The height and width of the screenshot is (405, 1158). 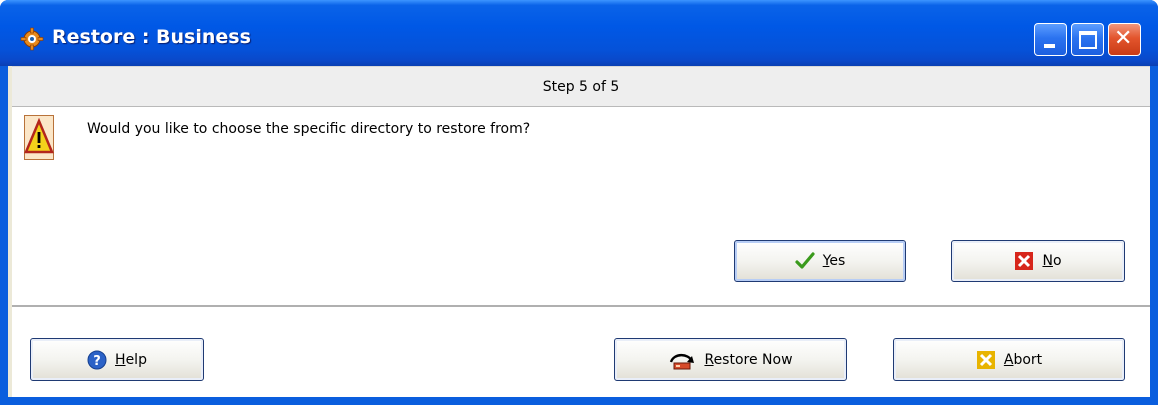 I want to click on abort-button: Abort, so click(x=1009, y=359).